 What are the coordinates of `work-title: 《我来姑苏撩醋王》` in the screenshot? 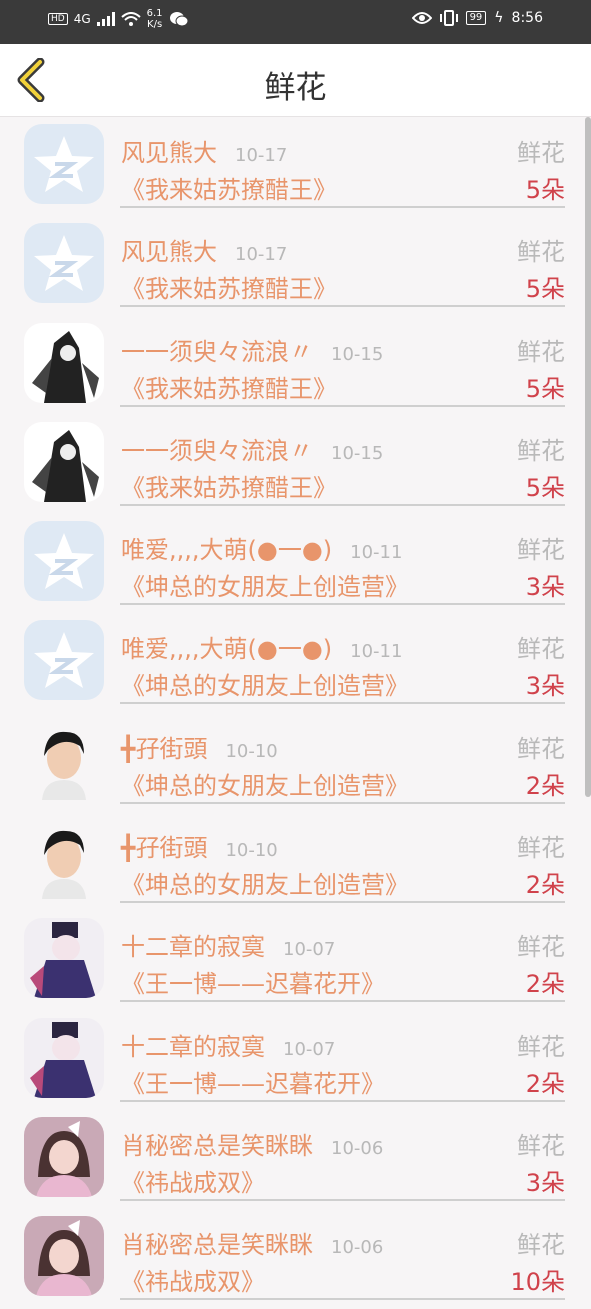 It's located at (229, 388).